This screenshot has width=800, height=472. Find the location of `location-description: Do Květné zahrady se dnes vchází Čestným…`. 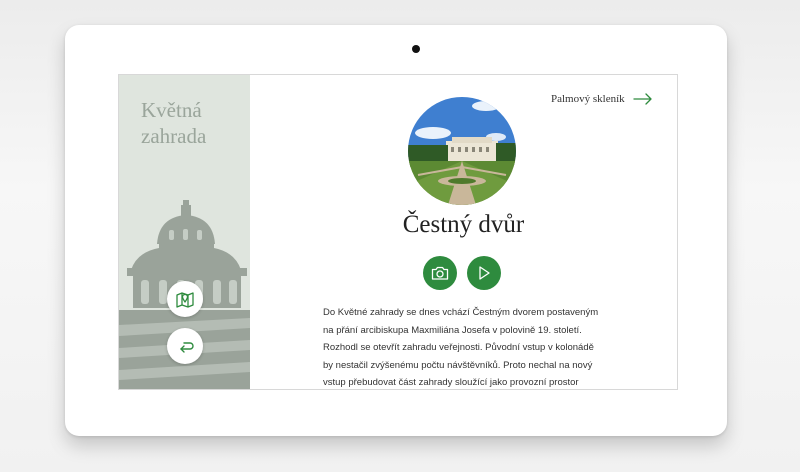

location-description: Do Květné zahrady se dnes vchází Čestným… is located at coordinates (461, 348).